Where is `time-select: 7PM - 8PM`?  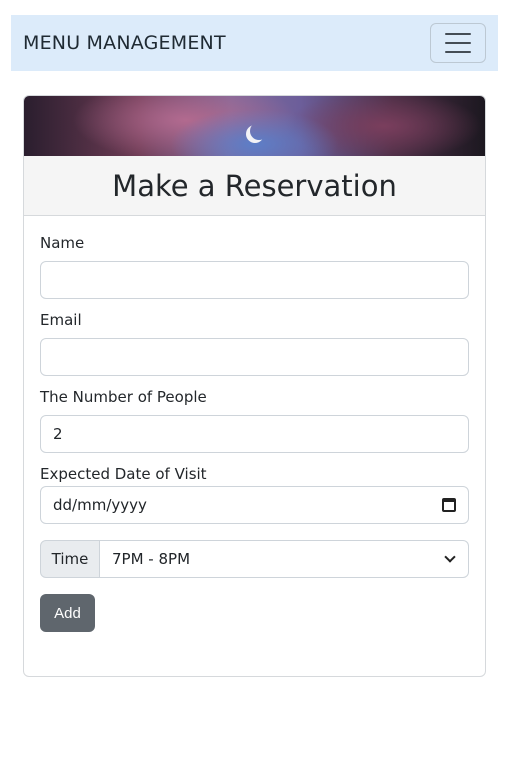 time-select: 7PM - 8PM is located at coordinates (284, 559).